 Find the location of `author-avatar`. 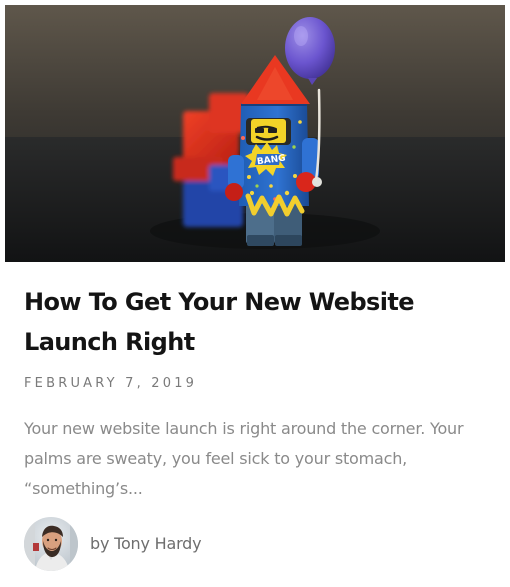

author-avatar is located at coordinates (51, 544).